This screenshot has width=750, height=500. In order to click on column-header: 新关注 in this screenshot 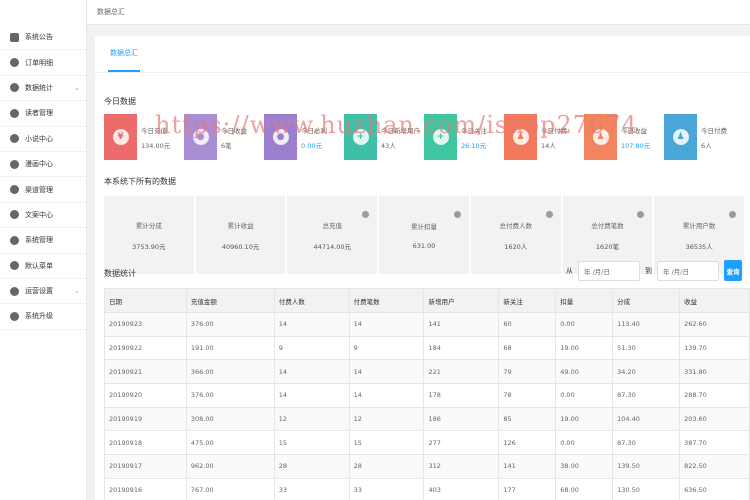, I will do `click(527, 300)`.